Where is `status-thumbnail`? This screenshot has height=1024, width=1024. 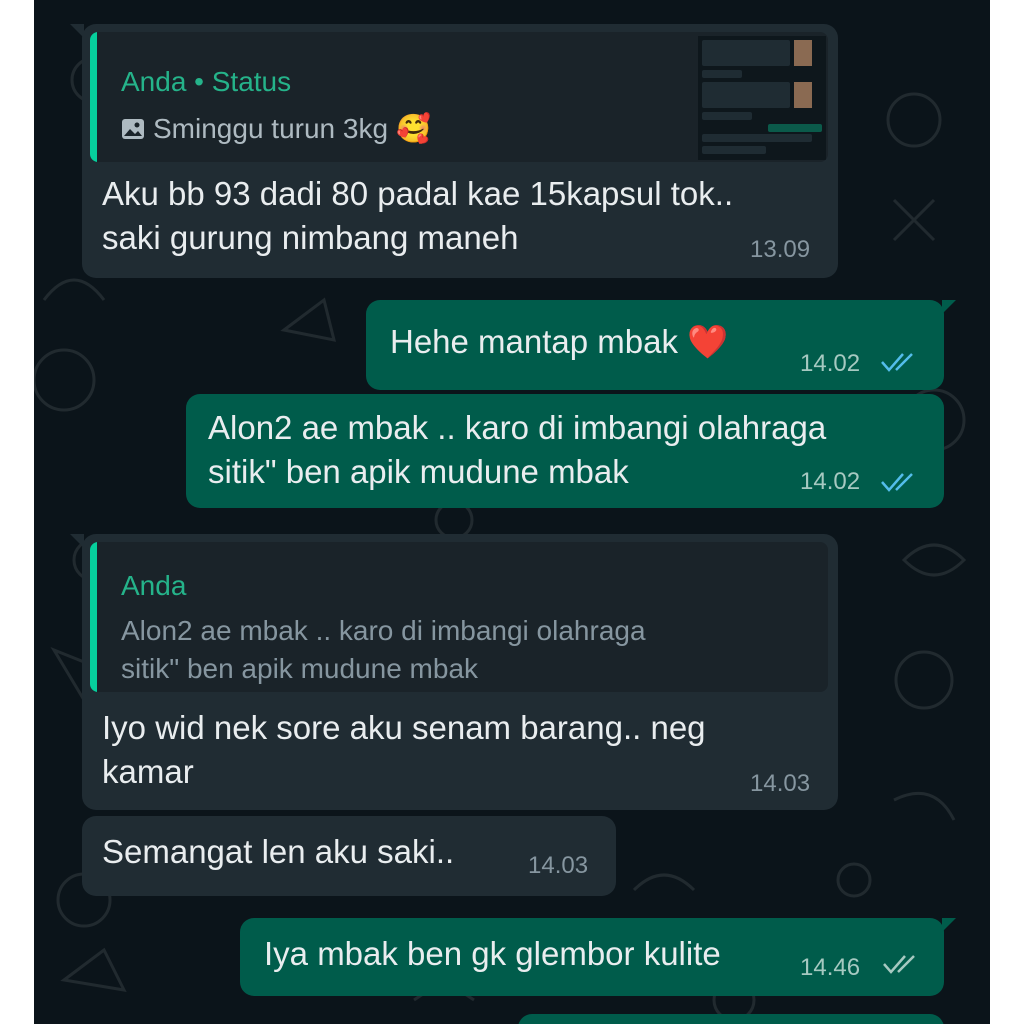
status-thumbnail is located at coordinates (762, 98).